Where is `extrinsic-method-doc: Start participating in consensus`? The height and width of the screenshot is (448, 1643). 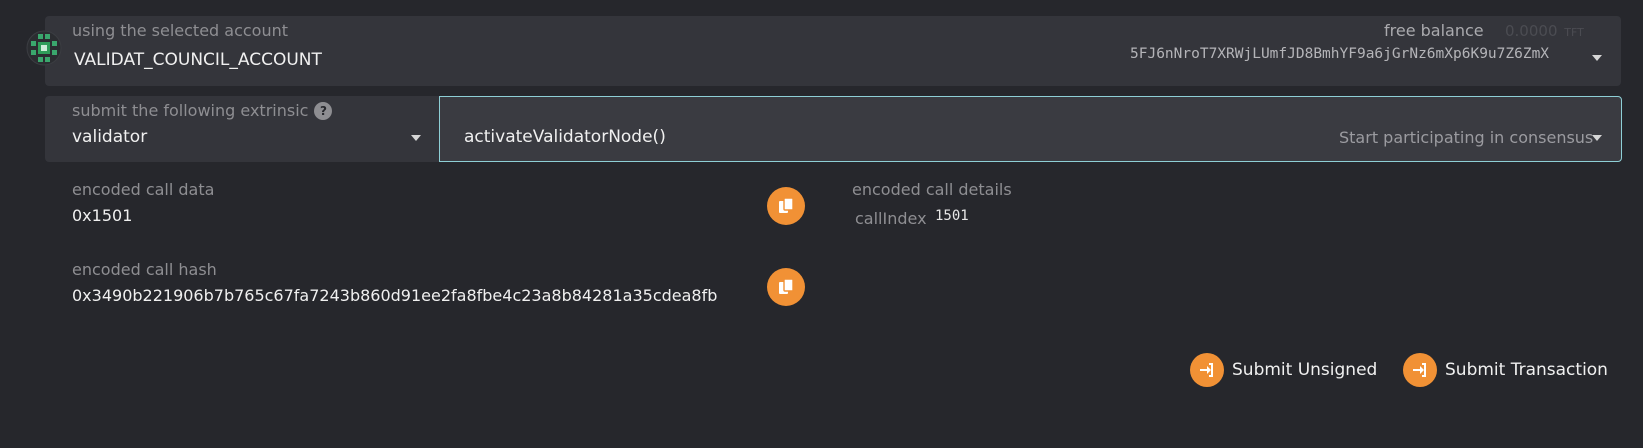
extrinsic-method-doc: Start participating in consensus is located at coordinates (1466, 137).